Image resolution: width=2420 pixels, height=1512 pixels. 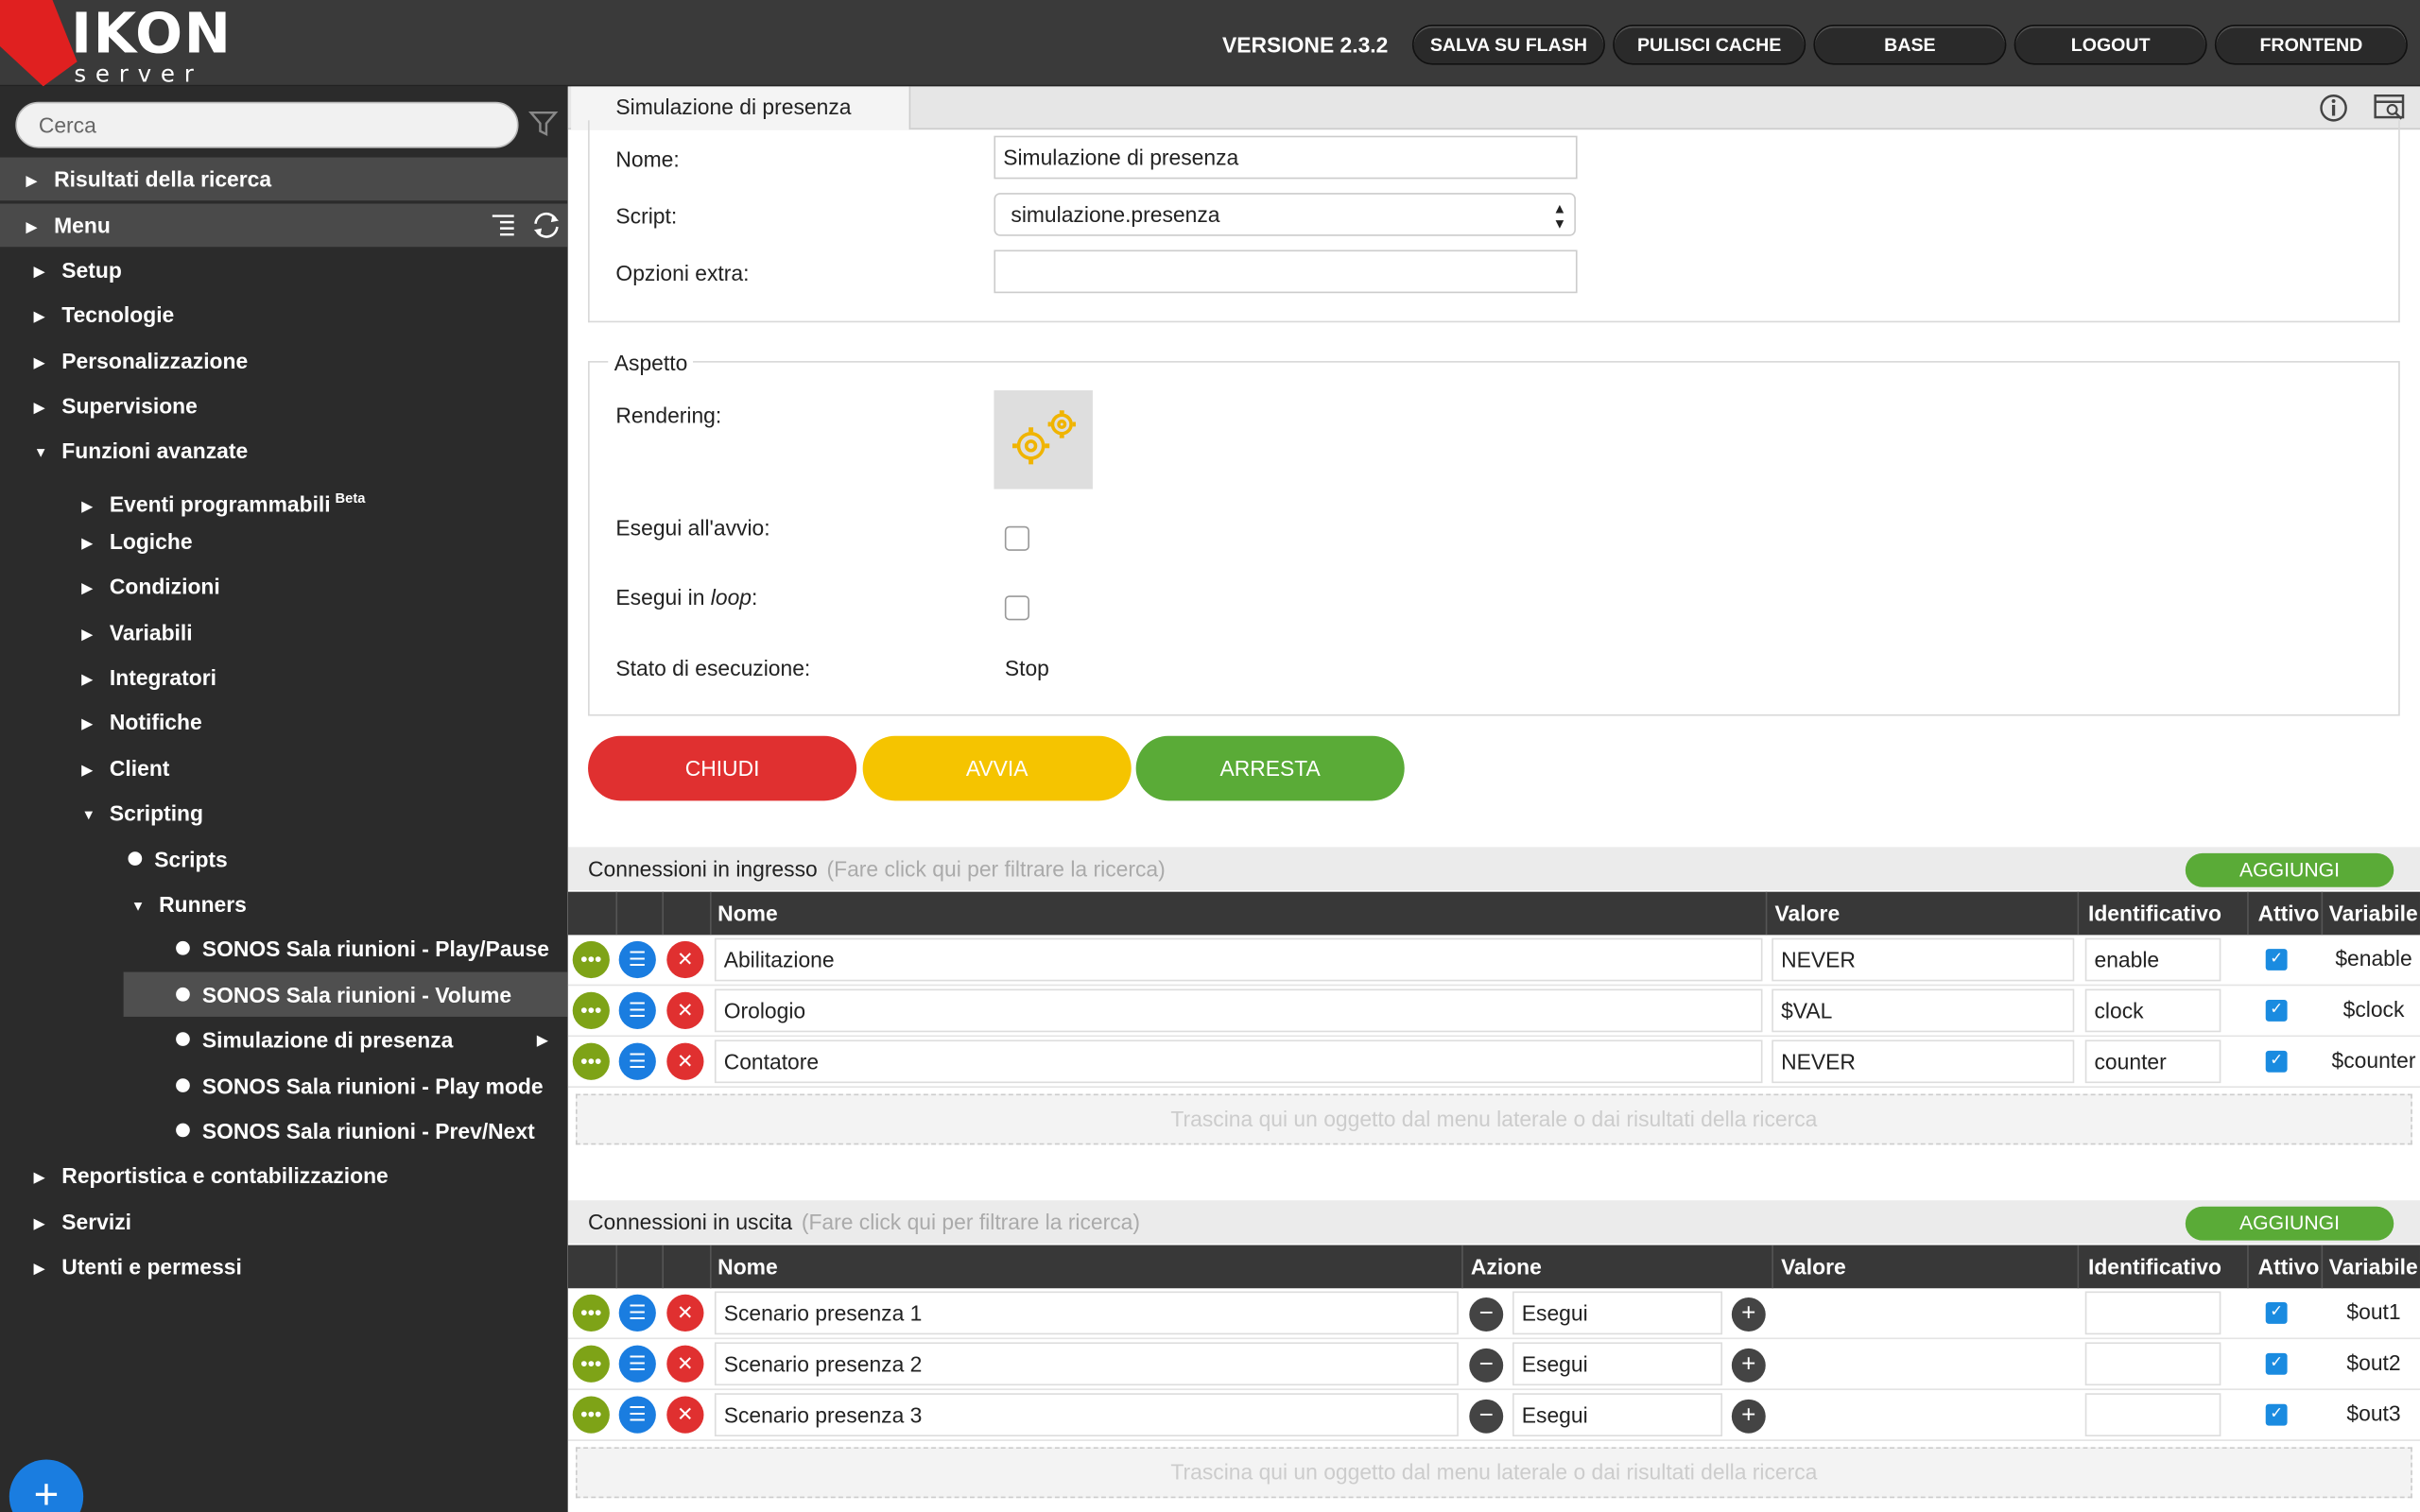 I want to click on row-name-field: Contatore, so click(x=1238, y=1062).